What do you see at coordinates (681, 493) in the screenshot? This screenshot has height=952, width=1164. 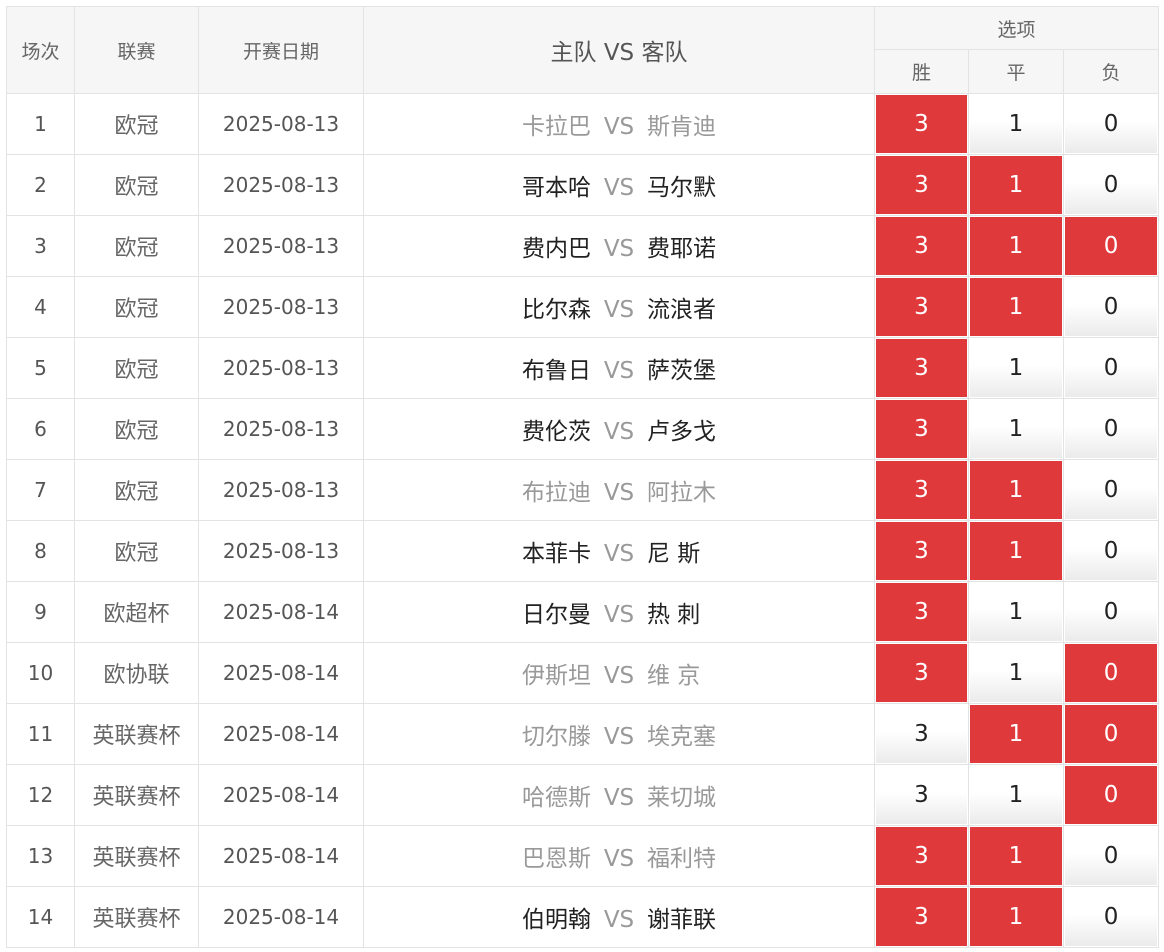 I see `away-team: 阿拉木` at bounding box center [681, 493].